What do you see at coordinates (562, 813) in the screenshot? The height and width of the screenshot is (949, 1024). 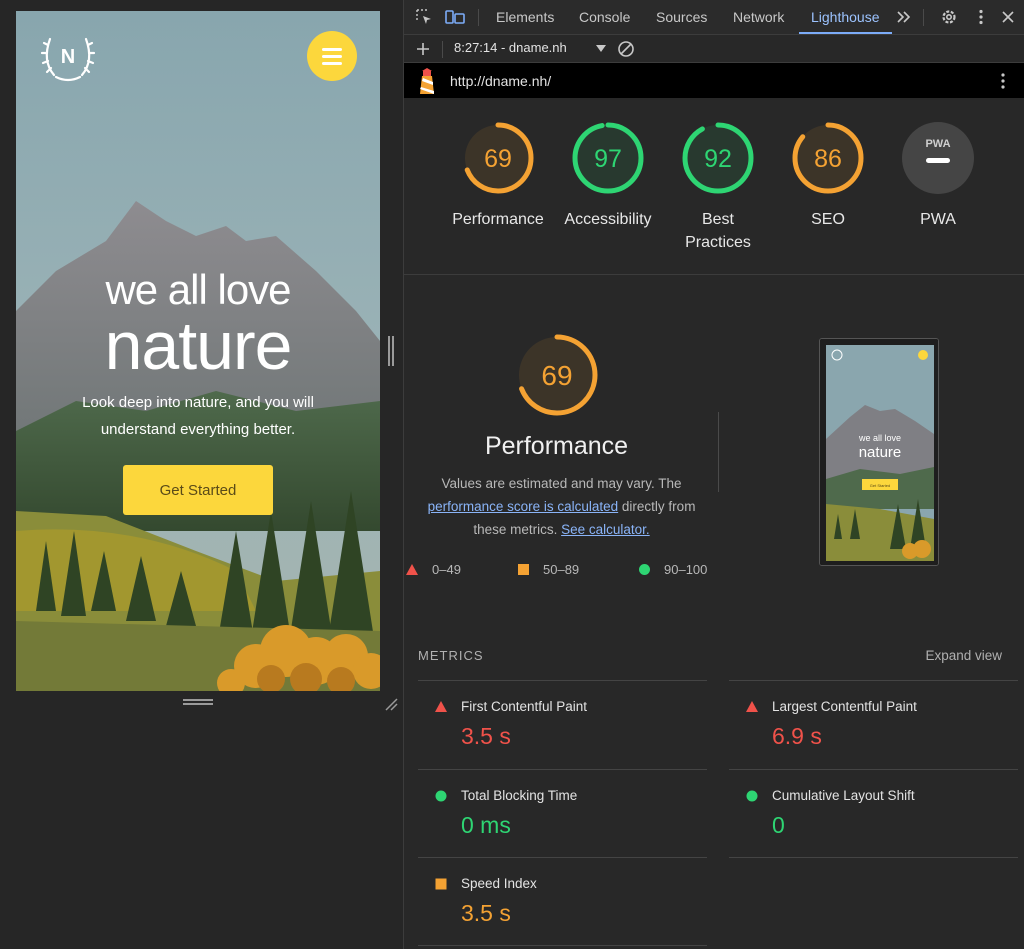 I see `metric-total-blocking-time: Total Blocking Time 0 ms` at bounding box center [562, 813].